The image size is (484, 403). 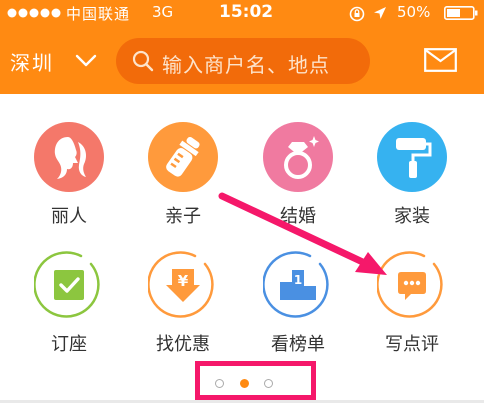 What do you see at coordinates (183, 216) in the screenshot?
I see `category-label: 亲子` at bounding box center [183, 216].